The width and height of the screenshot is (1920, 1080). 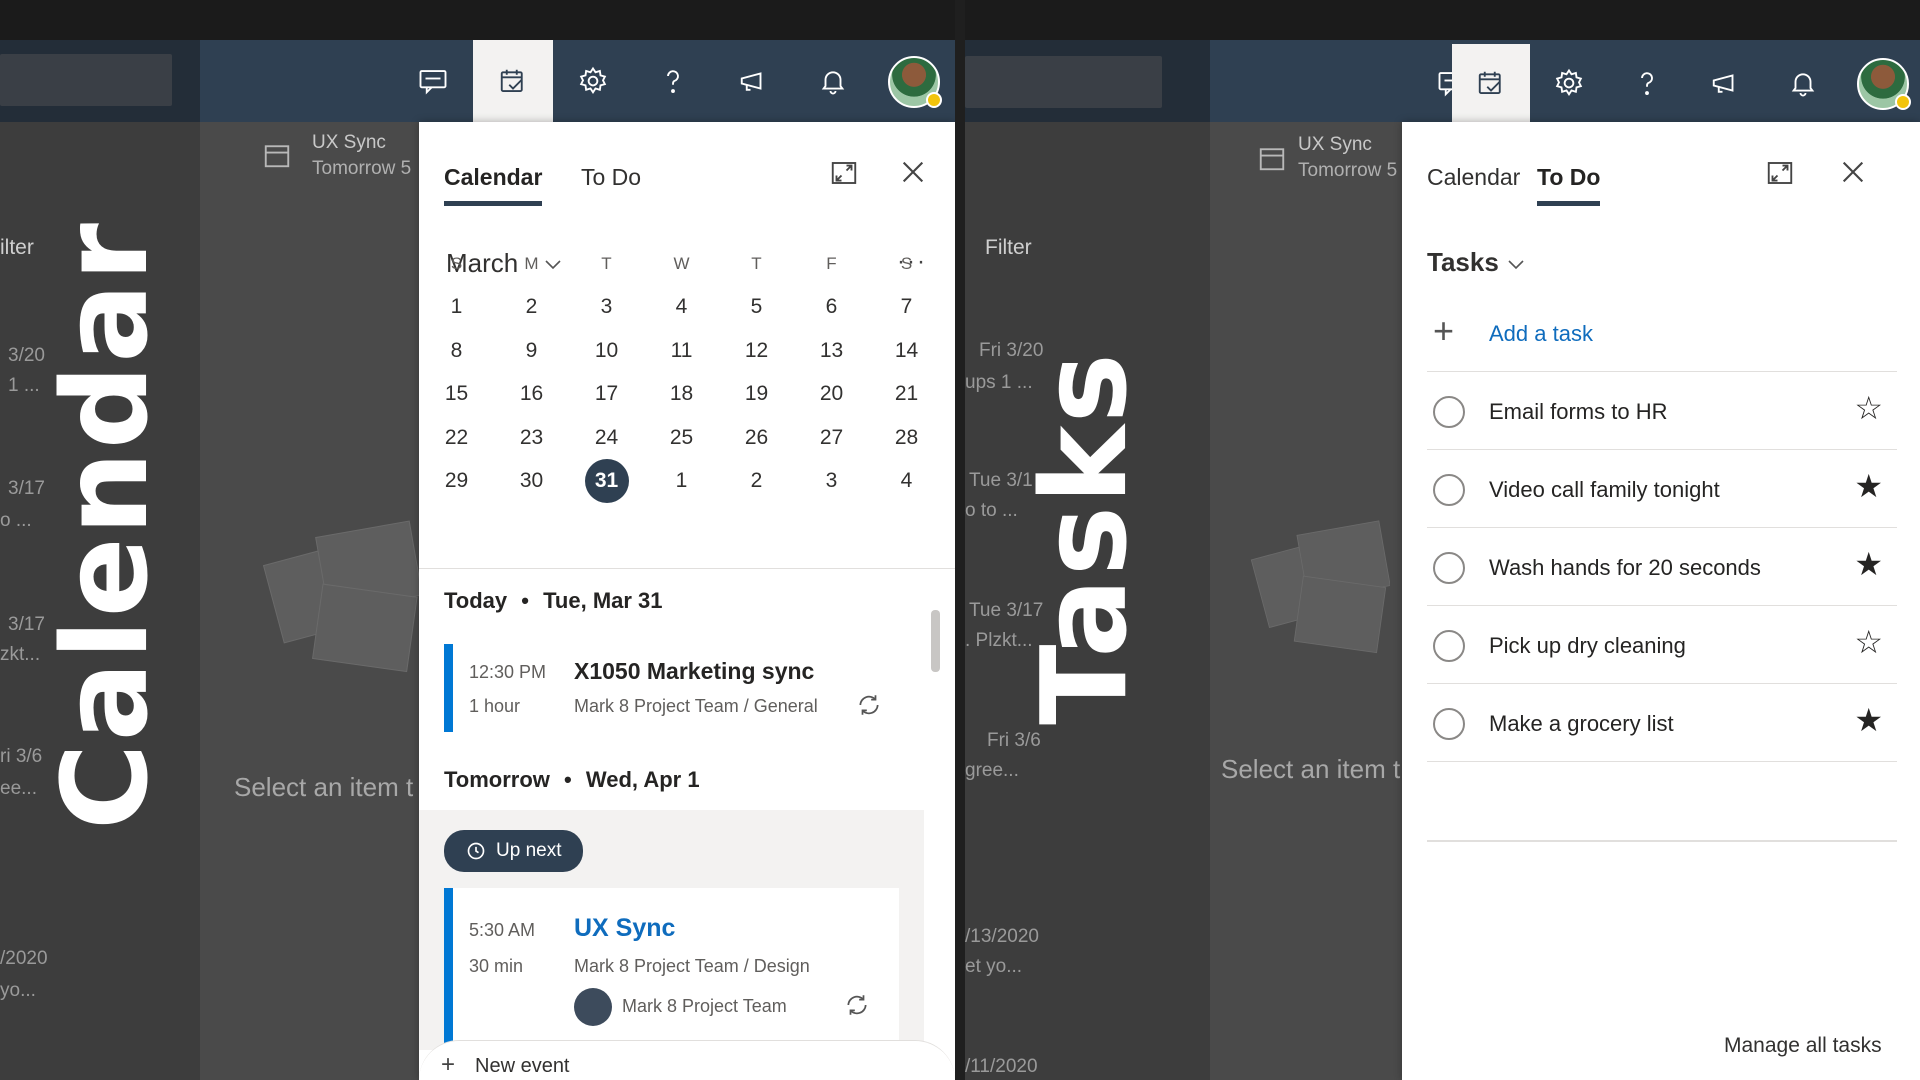 I want to click on weekday-header: T, so click(x=756, y=263).